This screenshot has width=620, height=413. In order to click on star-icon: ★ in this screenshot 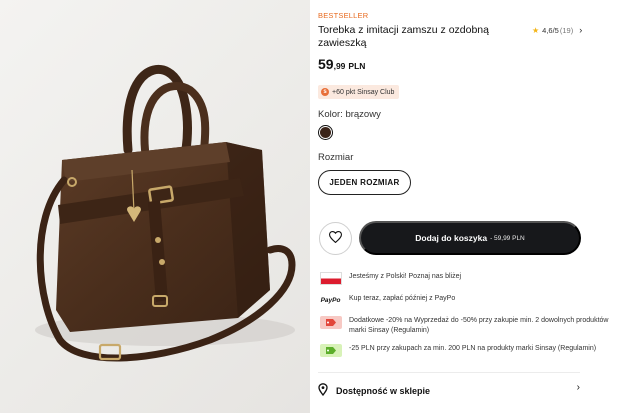, I will do `click(536, 30)`.